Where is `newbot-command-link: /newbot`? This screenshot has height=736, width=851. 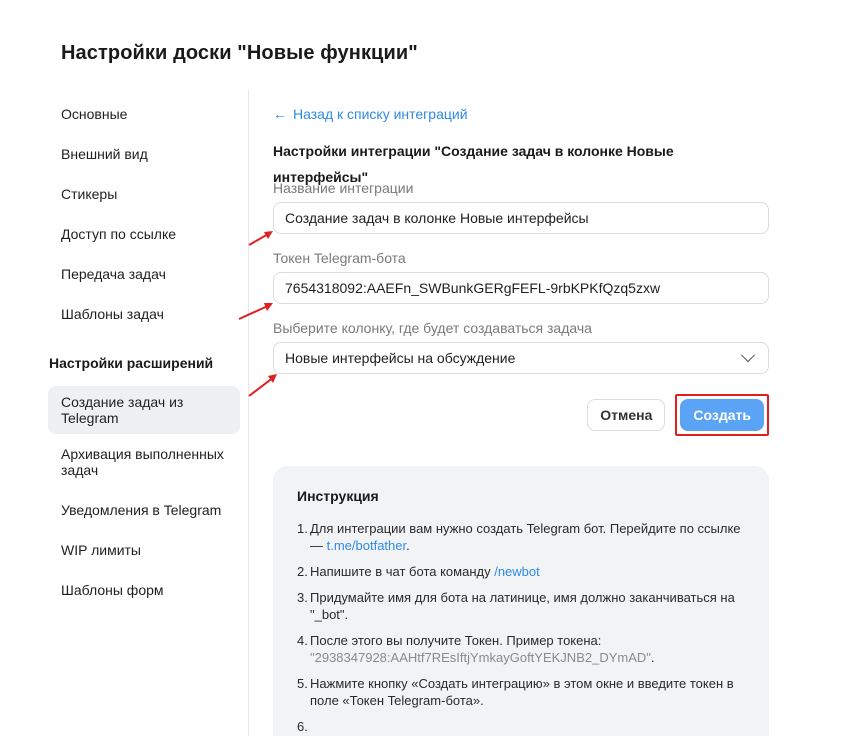
newbot-command-link: /newbot is located at coordinates (517, 571).